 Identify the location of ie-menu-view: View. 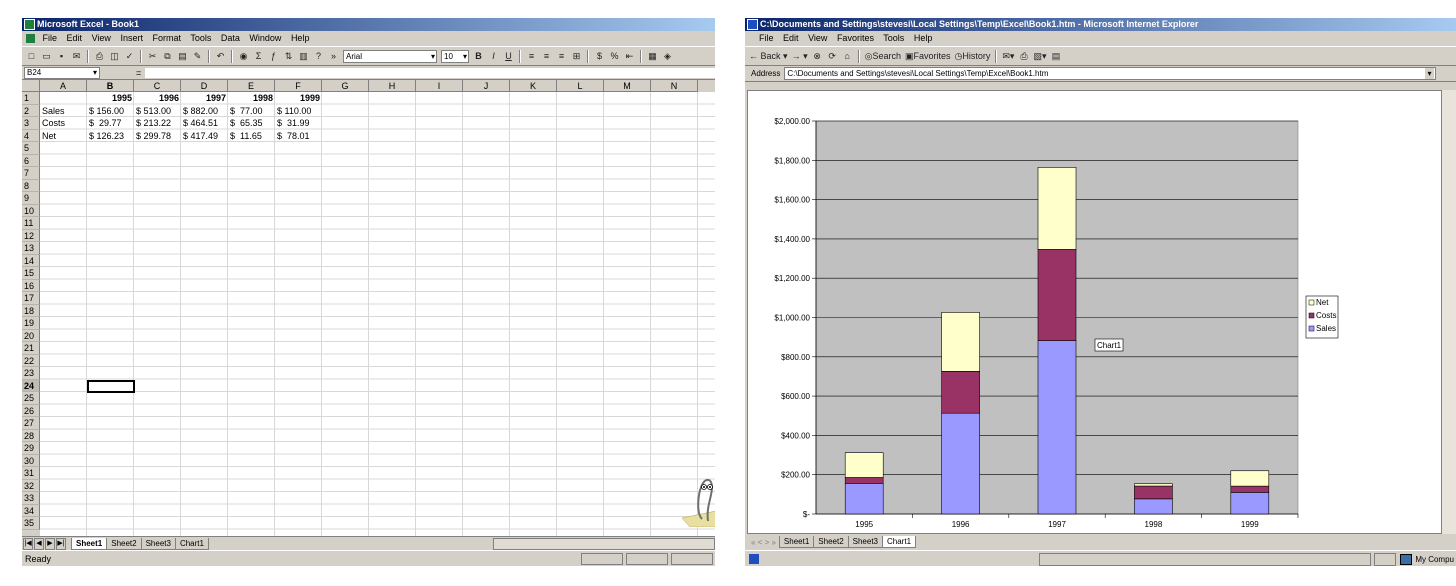
(817, 38).